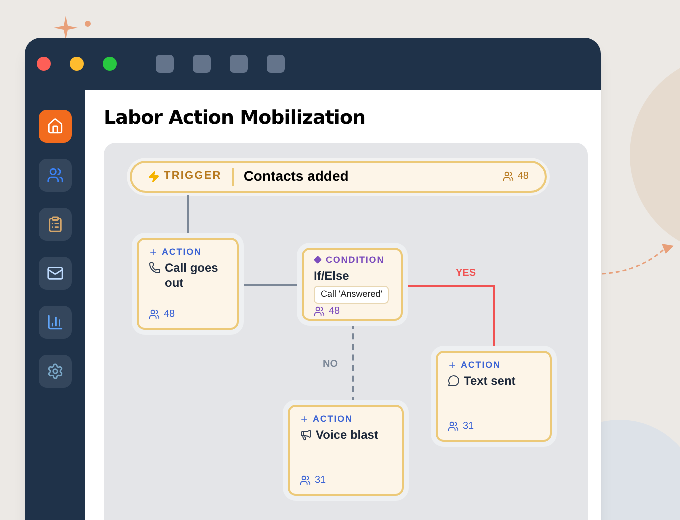  I want to click on minimize-button, so click(77, 64).